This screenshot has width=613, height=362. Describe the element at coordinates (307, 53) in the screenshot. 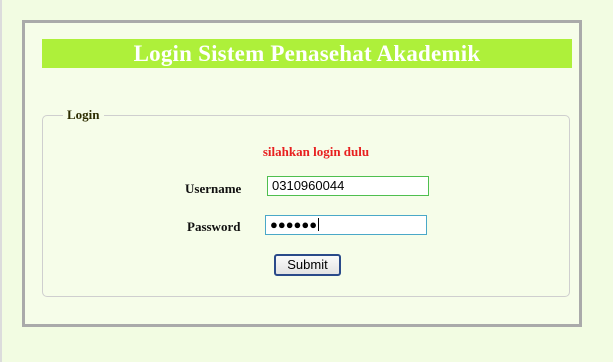

I see `page-title: Login Sistem Penasehat Akademik` at that location.